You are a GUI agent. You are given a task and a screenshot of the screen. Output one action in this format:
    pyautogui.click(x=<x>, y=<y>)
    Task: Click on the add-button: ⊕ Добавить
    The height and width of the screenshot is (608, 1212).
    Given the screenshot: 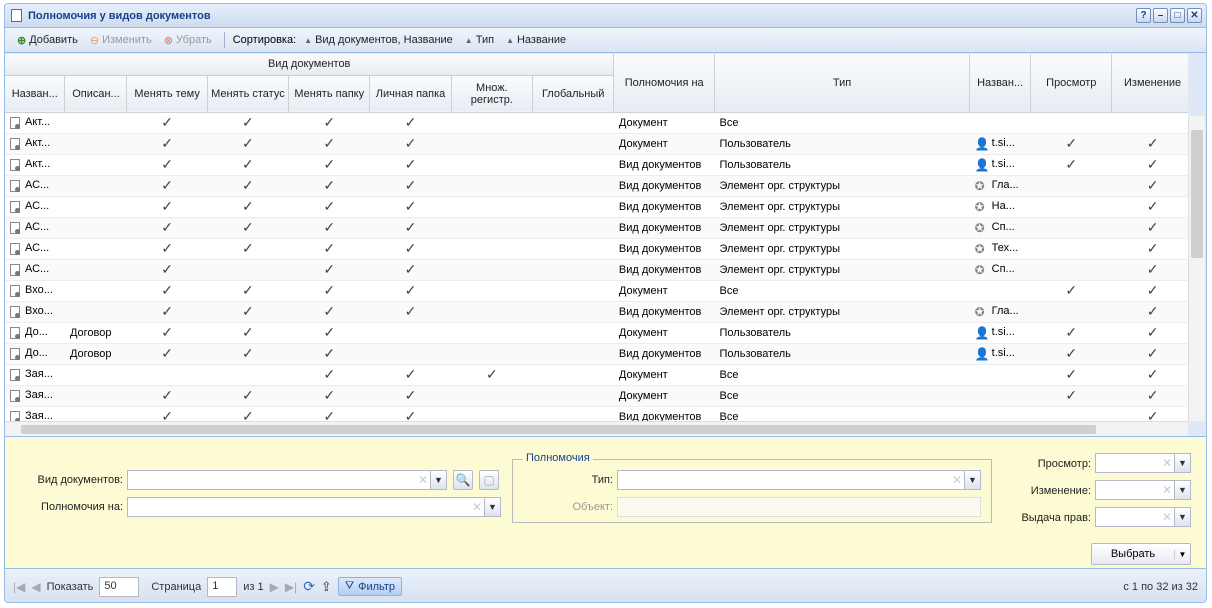 What is the action you would take?
    pyautogui.click(x=47, y=40)
    